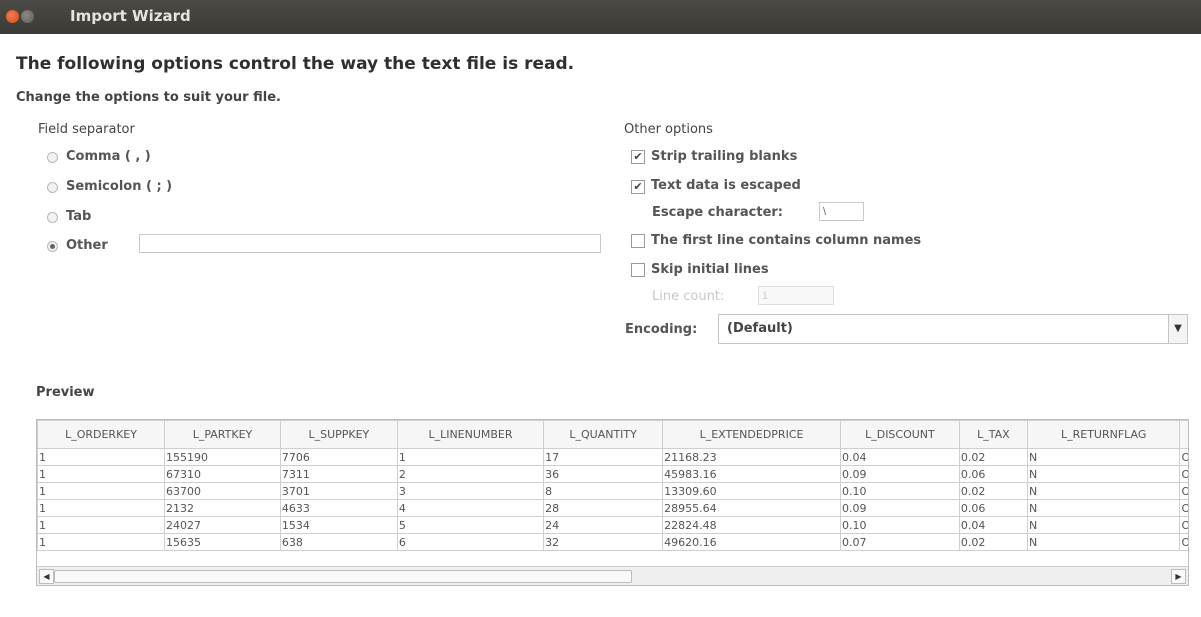 The width and height of the screenshot is (1201, 617). Describe the element at coordinates (710, 269) in the screenshot. I see `skip-initial-lines-label: Skip initial lines` at that location.